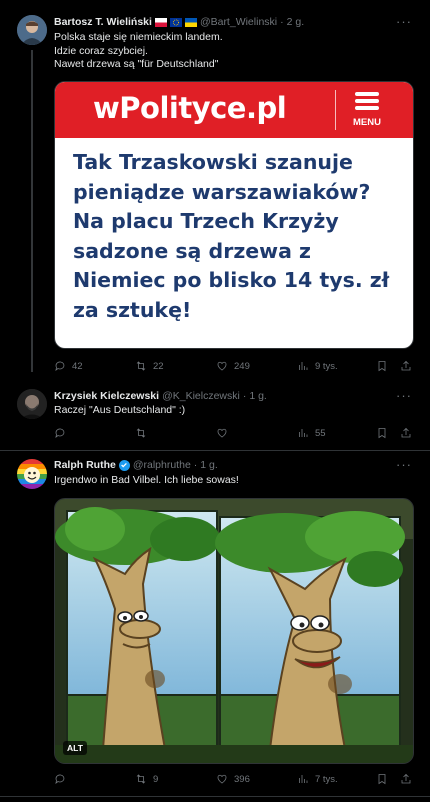 This screenshot has height=802, width=430. What do you see at coordinates (156, 779) in the screenshot?
I see `repost-count: 9` at bounding box center [156, 779].